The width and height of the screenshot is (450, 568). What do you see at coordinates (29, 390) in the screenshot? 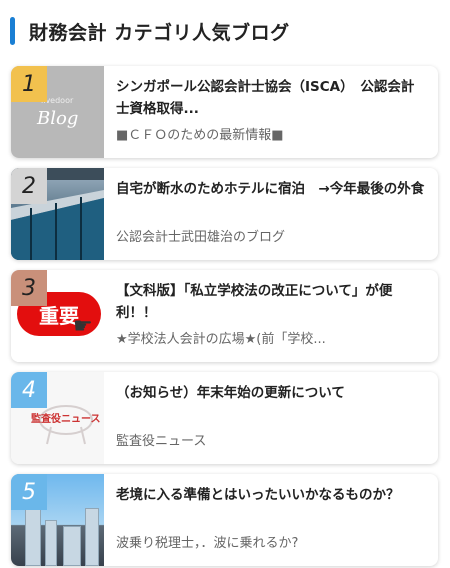
I see `rank-badge: 4` at bounding box center [29, 390].